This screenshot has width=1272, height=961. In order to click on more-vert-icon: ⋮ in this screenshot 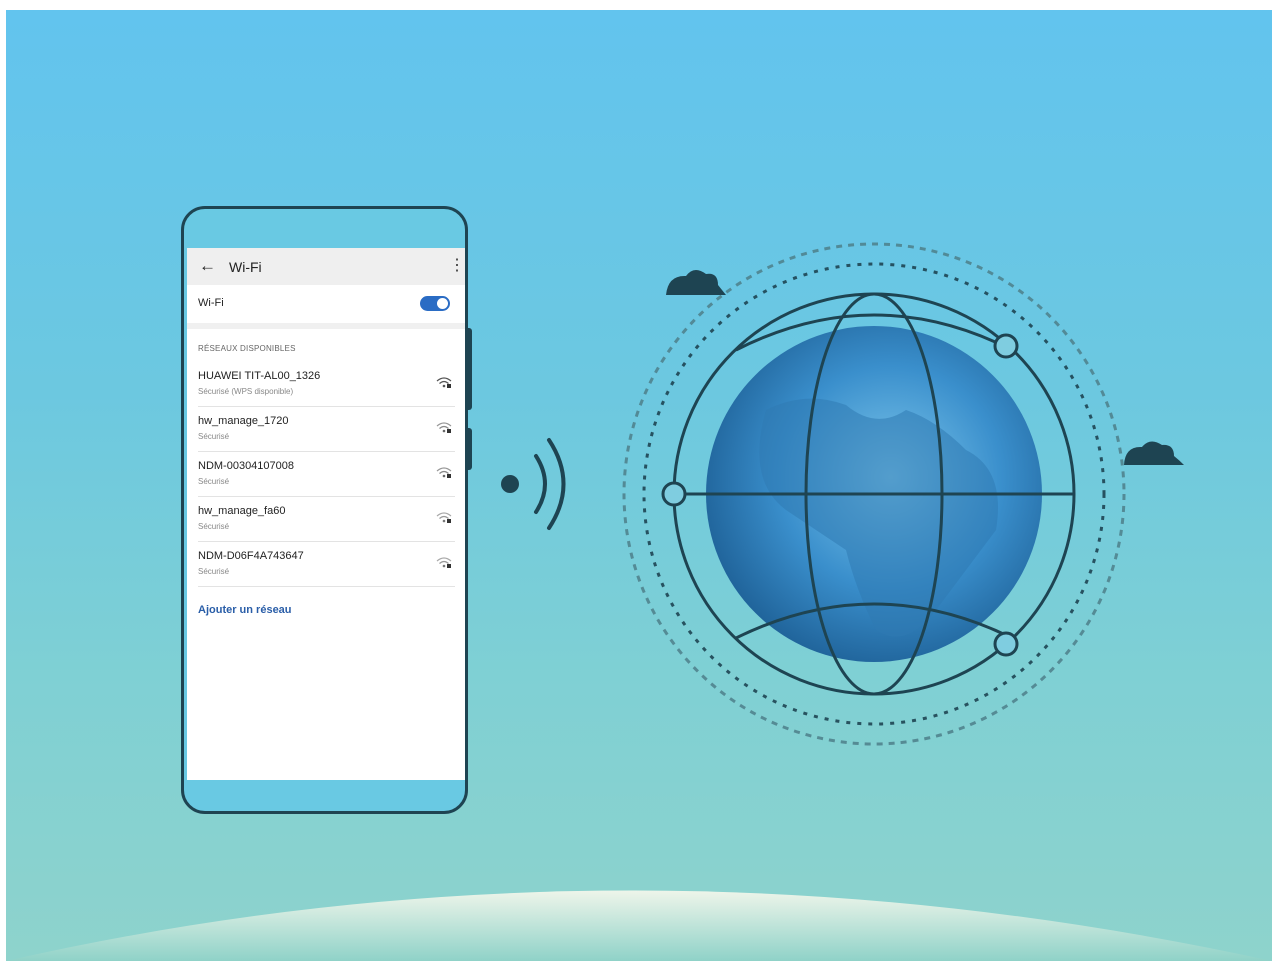, I will do `click(457, 266)`.